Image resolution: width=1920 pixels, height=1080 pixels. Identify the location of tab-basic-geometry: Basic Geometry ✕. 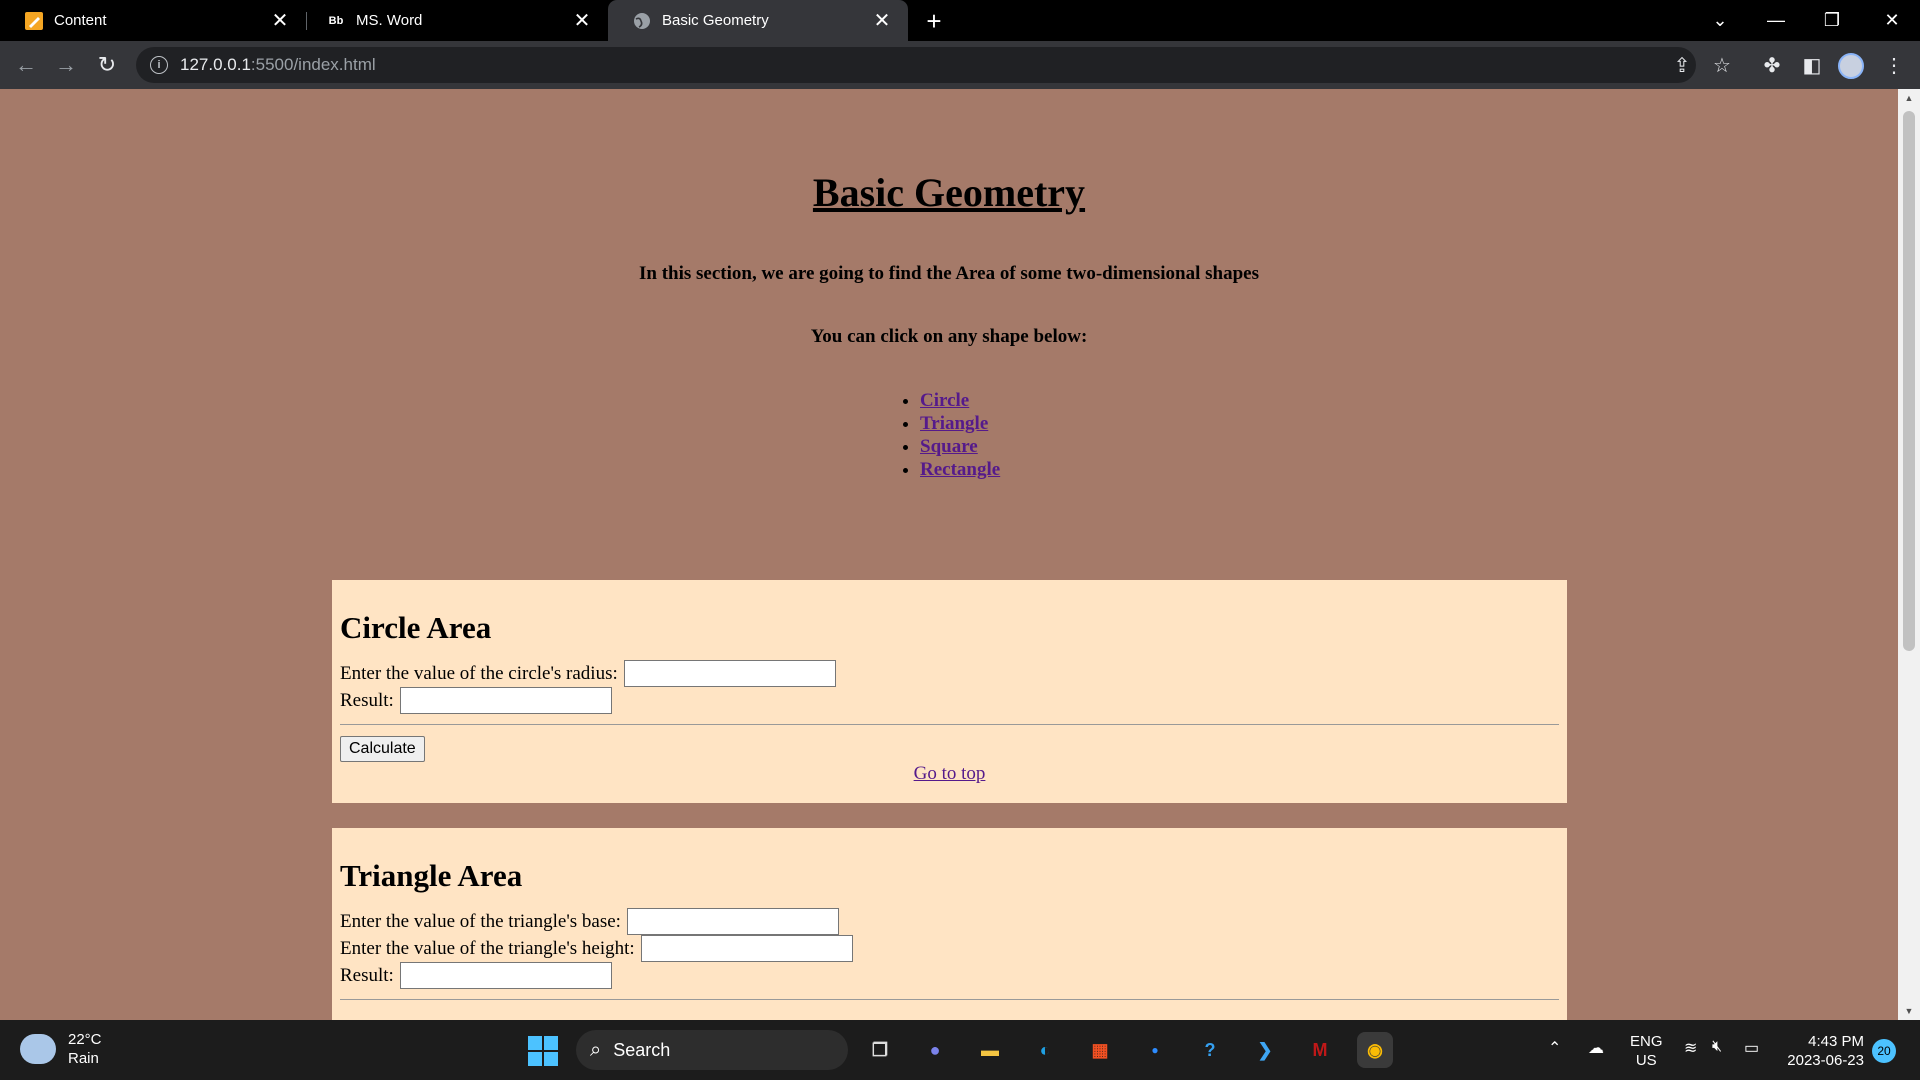
(758, 20).